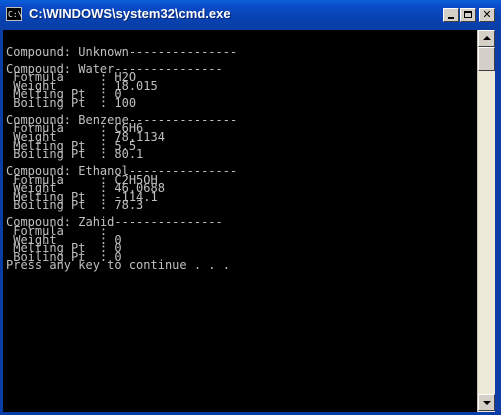  I want to click on vertical-scrollbar, so click(486, 221).